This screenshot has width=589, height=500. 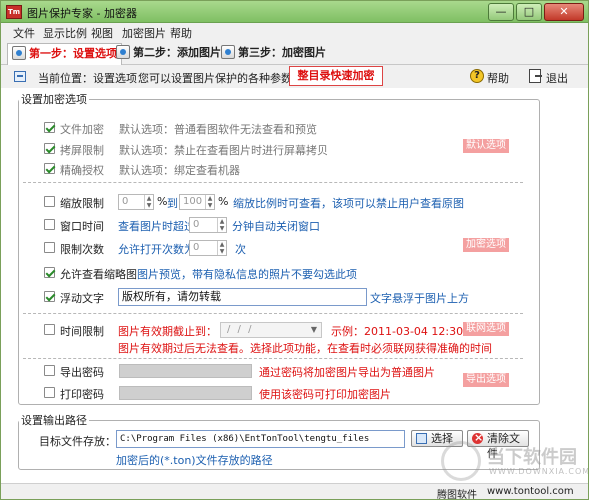 What do you see at coordinates (208, 225) in the screenshot?
I see `window-time-stepper: 0 ▲ ▼` at bounding box center [208, 225].